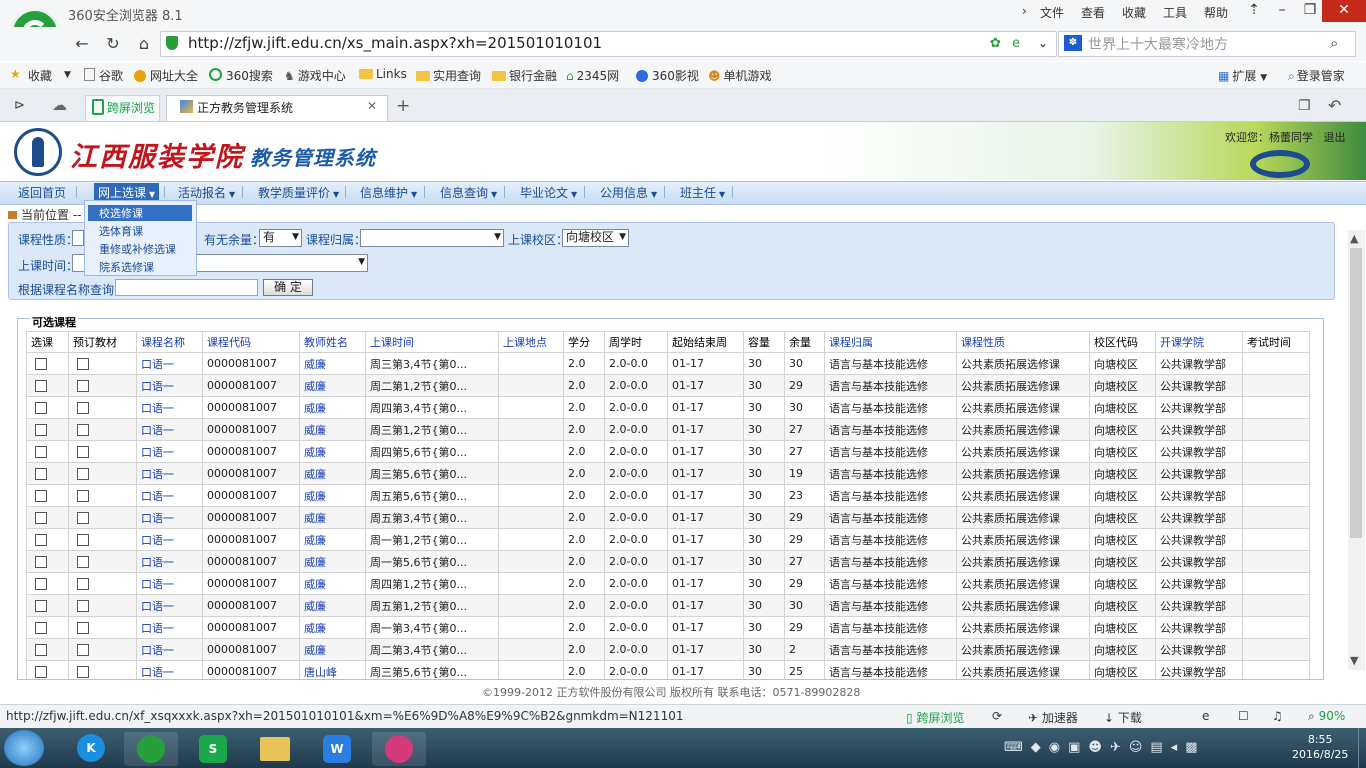 The width and height of the screenshot is (1366, 768). What do you see at coordinates (40, 75) in the screenshot?
I see `bookmark-favorites: 收藏` at bounding box center [40, 75].